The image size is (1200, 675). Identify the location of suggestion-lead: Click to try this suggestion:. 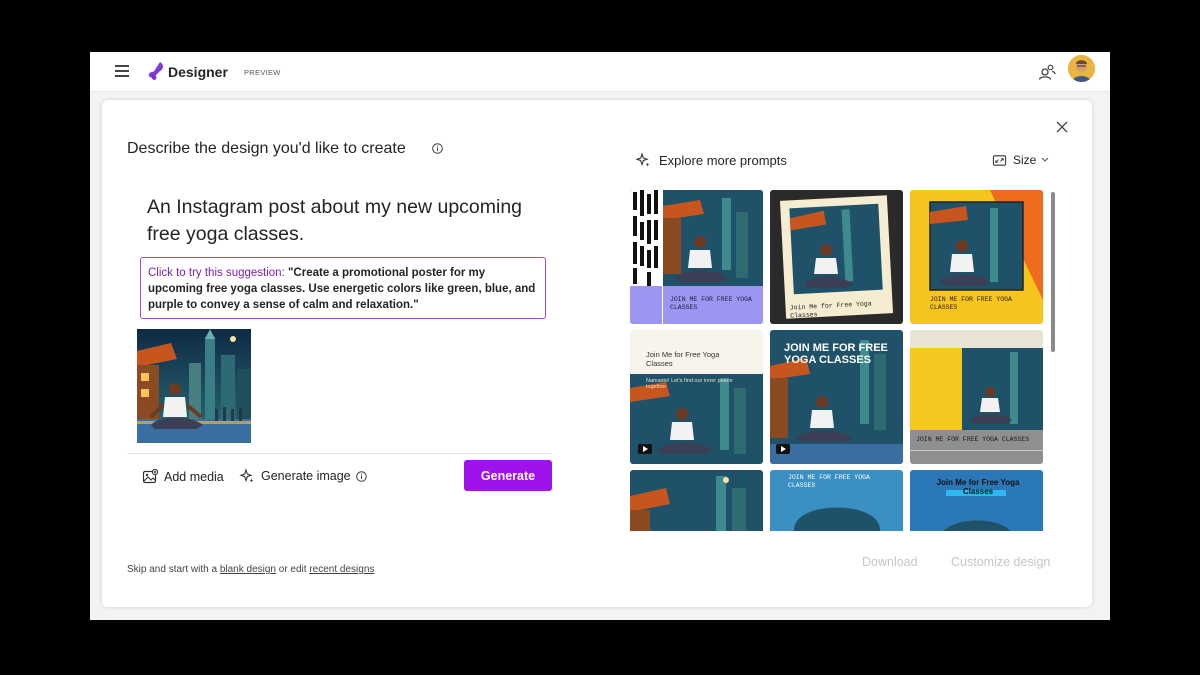
(216, 273).